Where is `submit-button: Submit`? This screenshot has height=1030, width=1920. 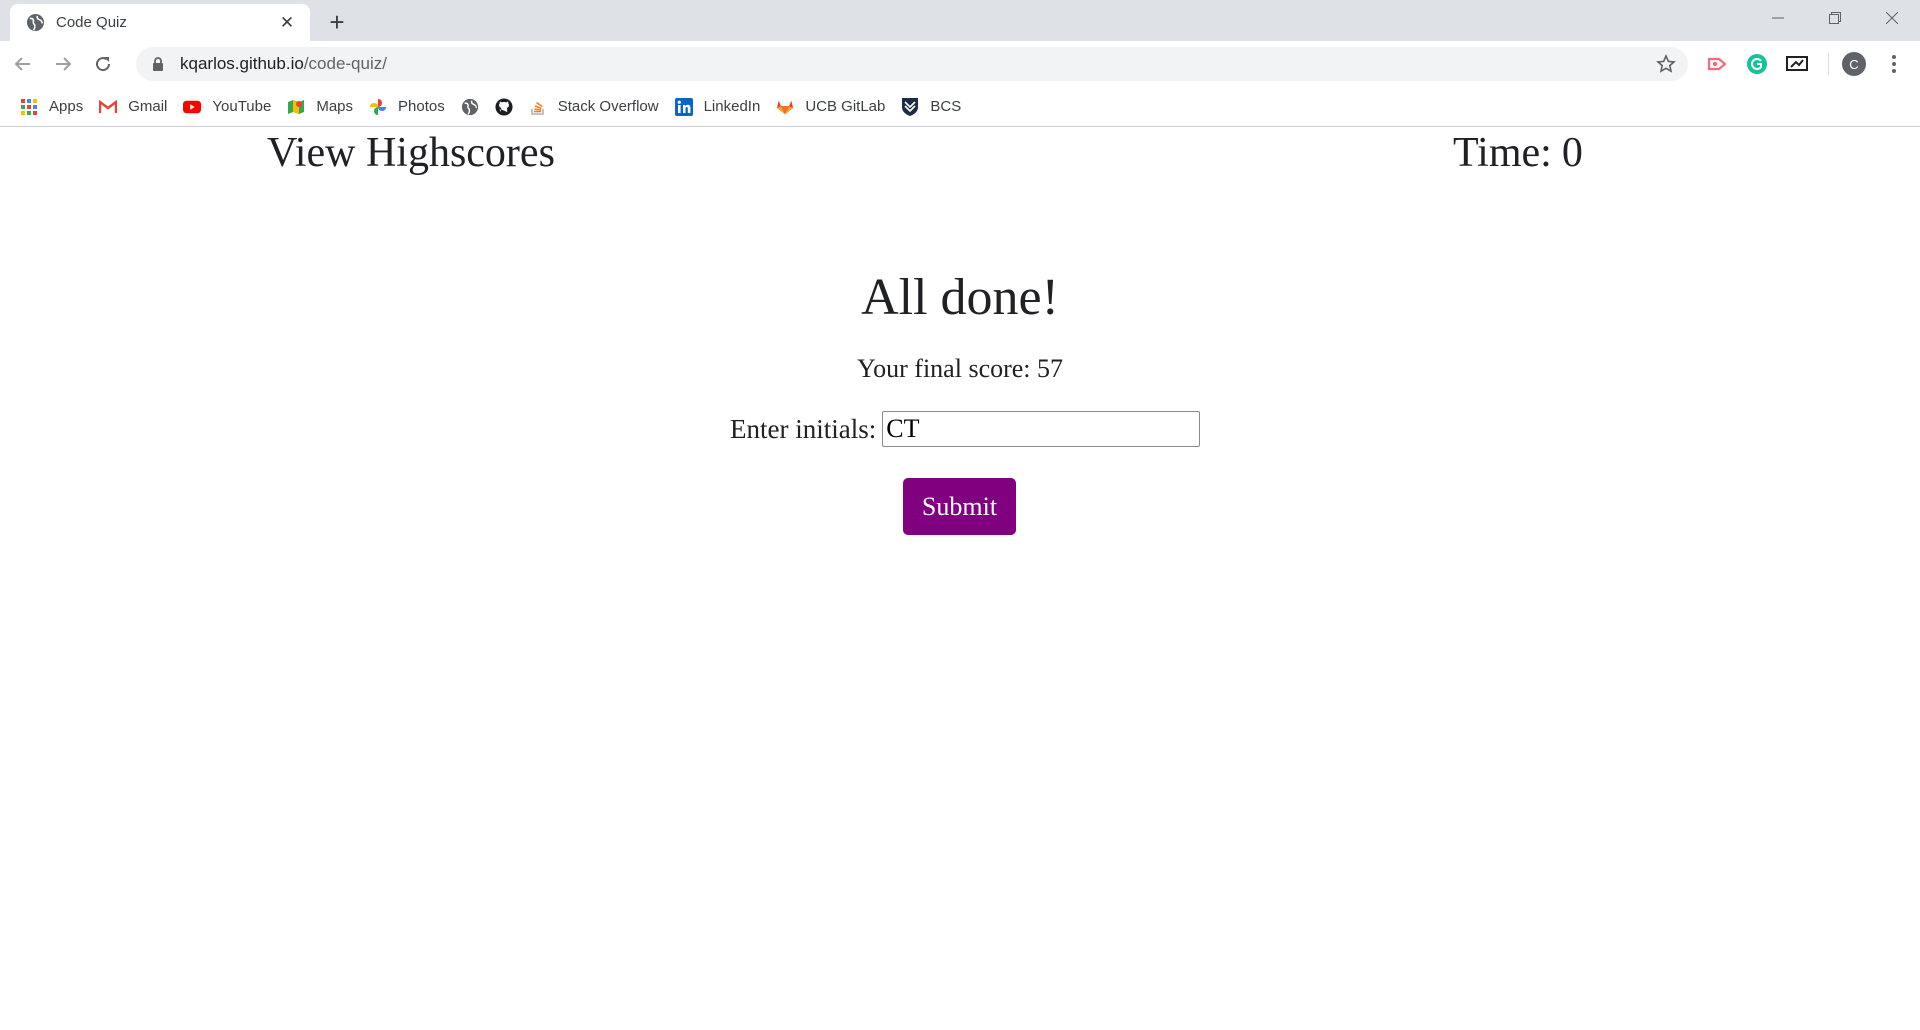
submit-button: Submit is located at coordinates (959, 506).